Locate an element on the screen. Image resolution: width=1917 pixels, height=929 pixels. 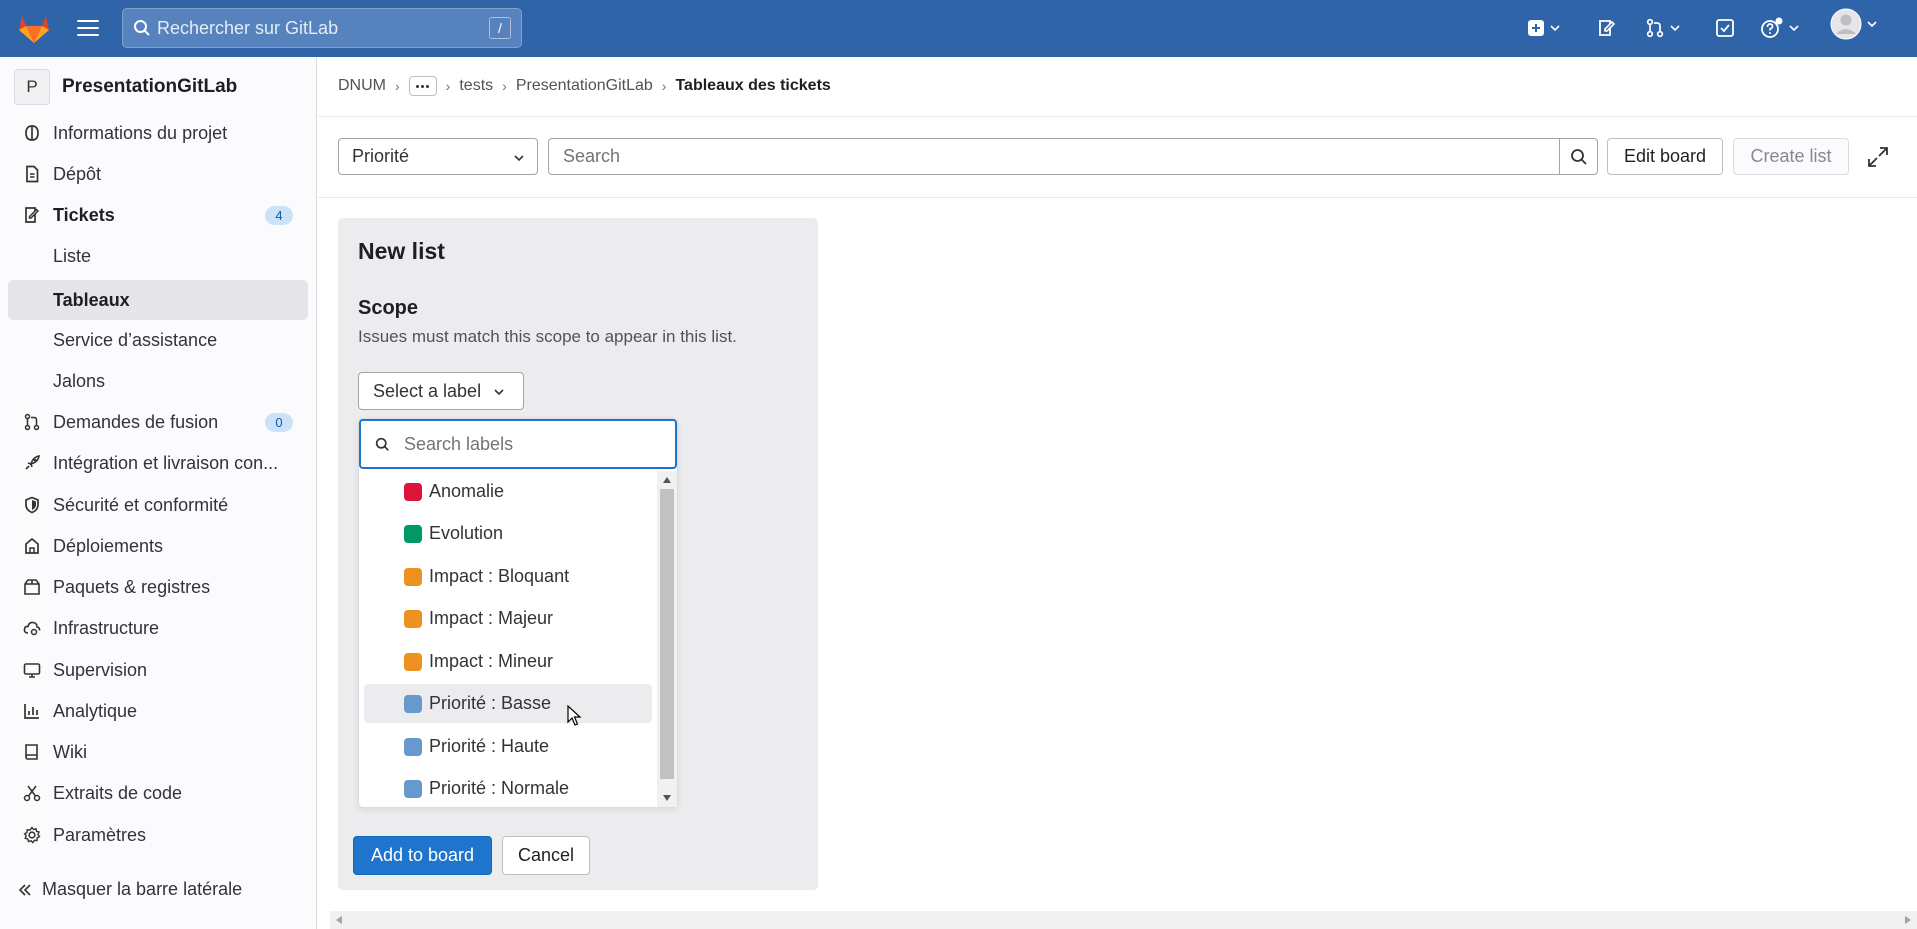
board-select: Priorité is located at coordinates (438, 156).